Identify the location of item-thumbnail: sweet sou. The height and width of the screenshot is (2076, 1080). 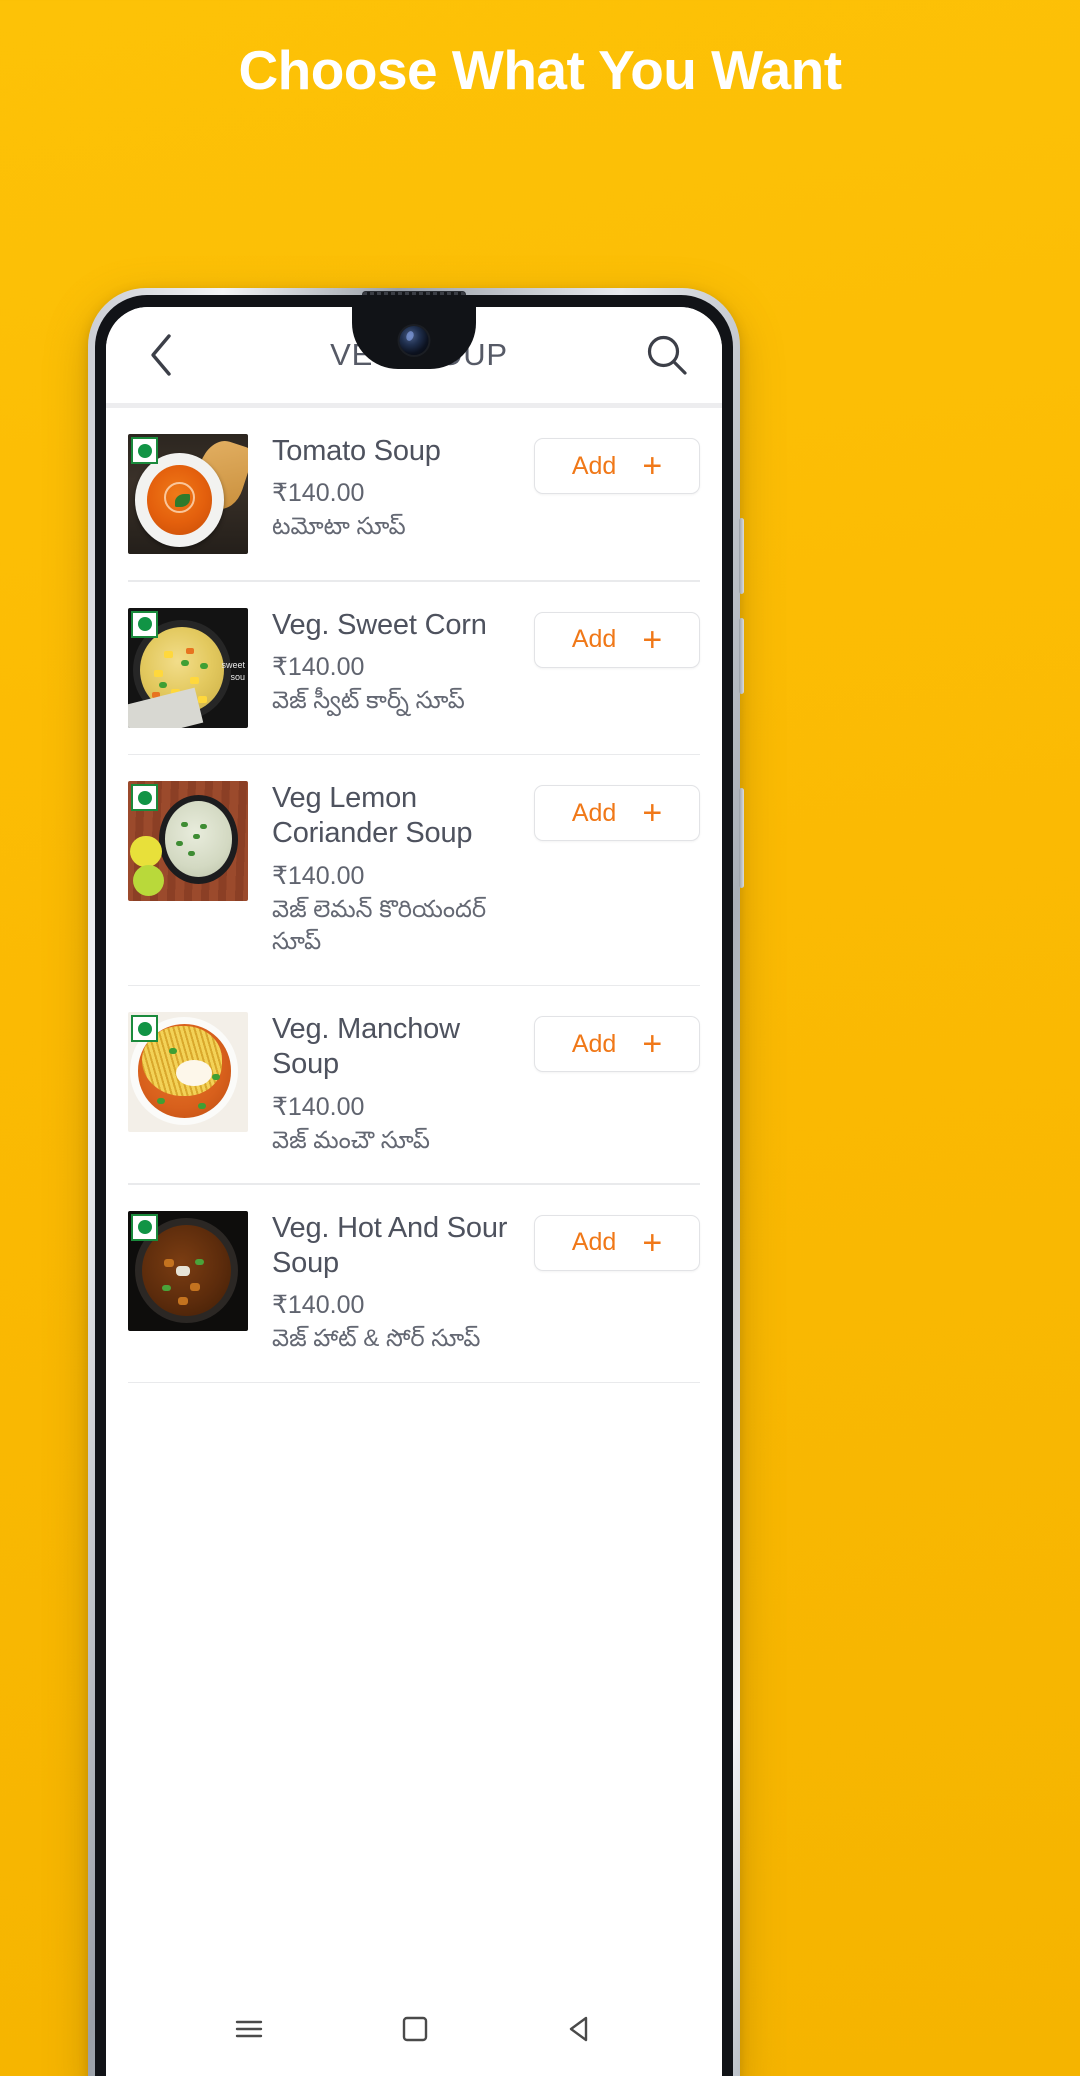
(188, 667).